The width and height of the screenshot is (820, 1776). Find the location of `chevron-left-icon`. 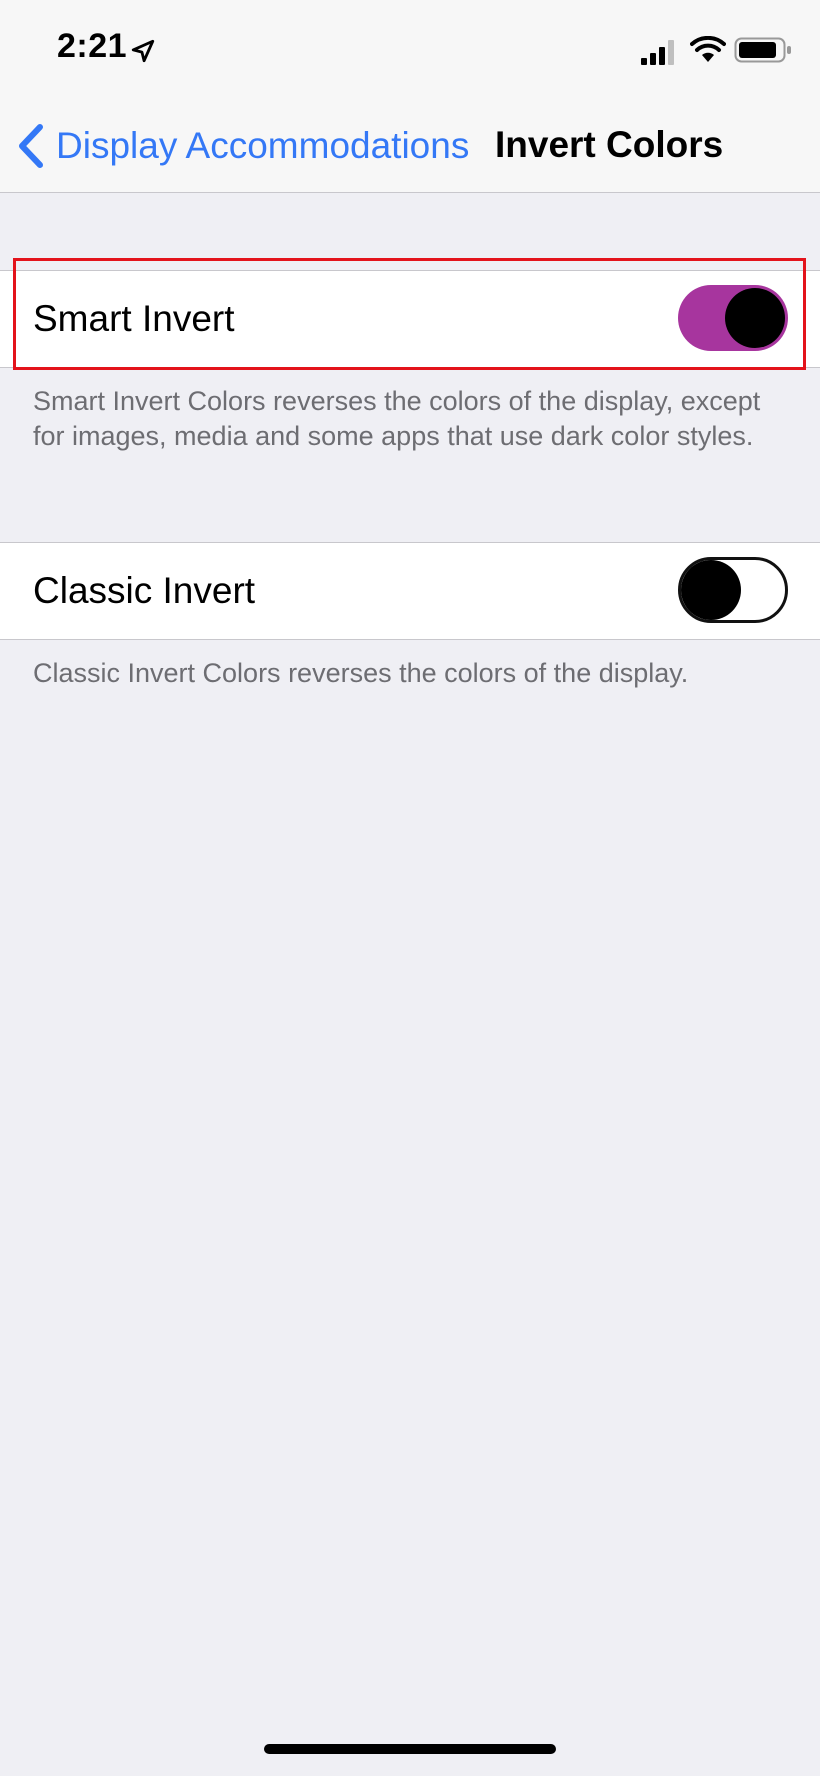

chevron-left-icon is located at coordinates (31, 146).